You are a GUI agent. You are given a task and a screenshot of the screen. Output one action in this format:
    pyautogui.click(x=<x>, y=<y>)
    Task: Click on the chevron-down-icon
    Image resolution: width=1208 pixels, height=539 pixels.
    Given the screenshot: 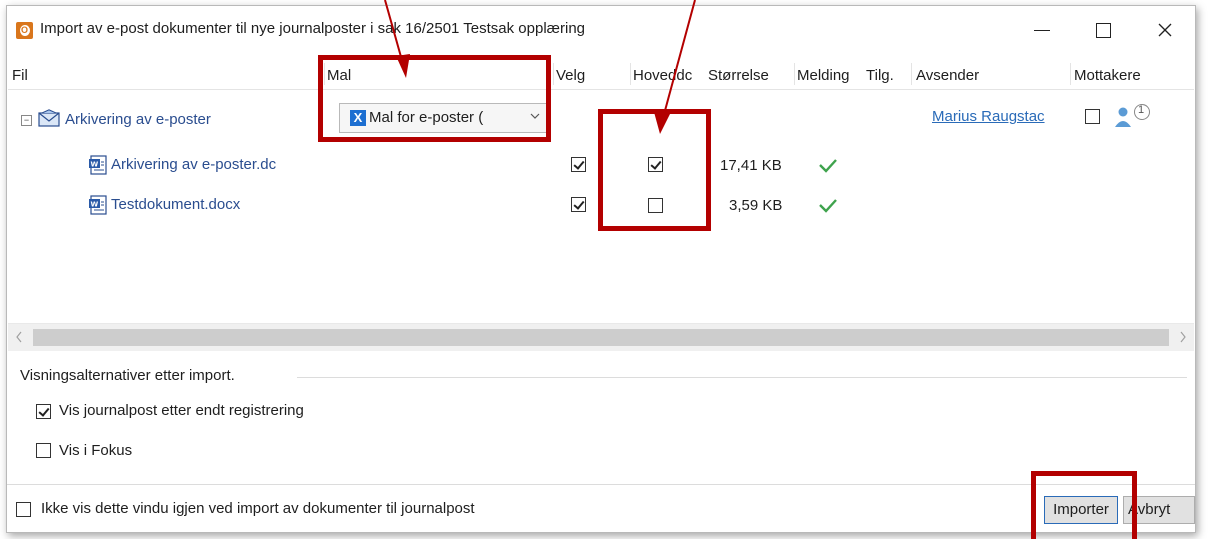 What is the action you would take?
    pyautogui.click(x=535, y=117)
    